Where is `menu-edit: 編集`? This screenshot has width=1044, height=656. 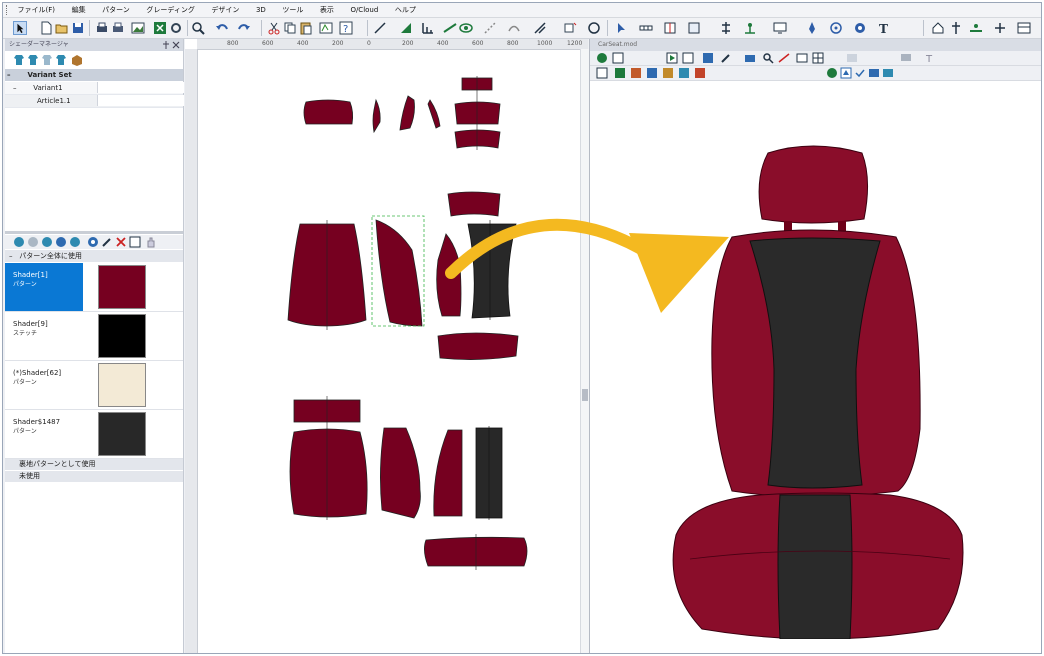 menu-edit: 編集 is located at coordinates (79, 10).